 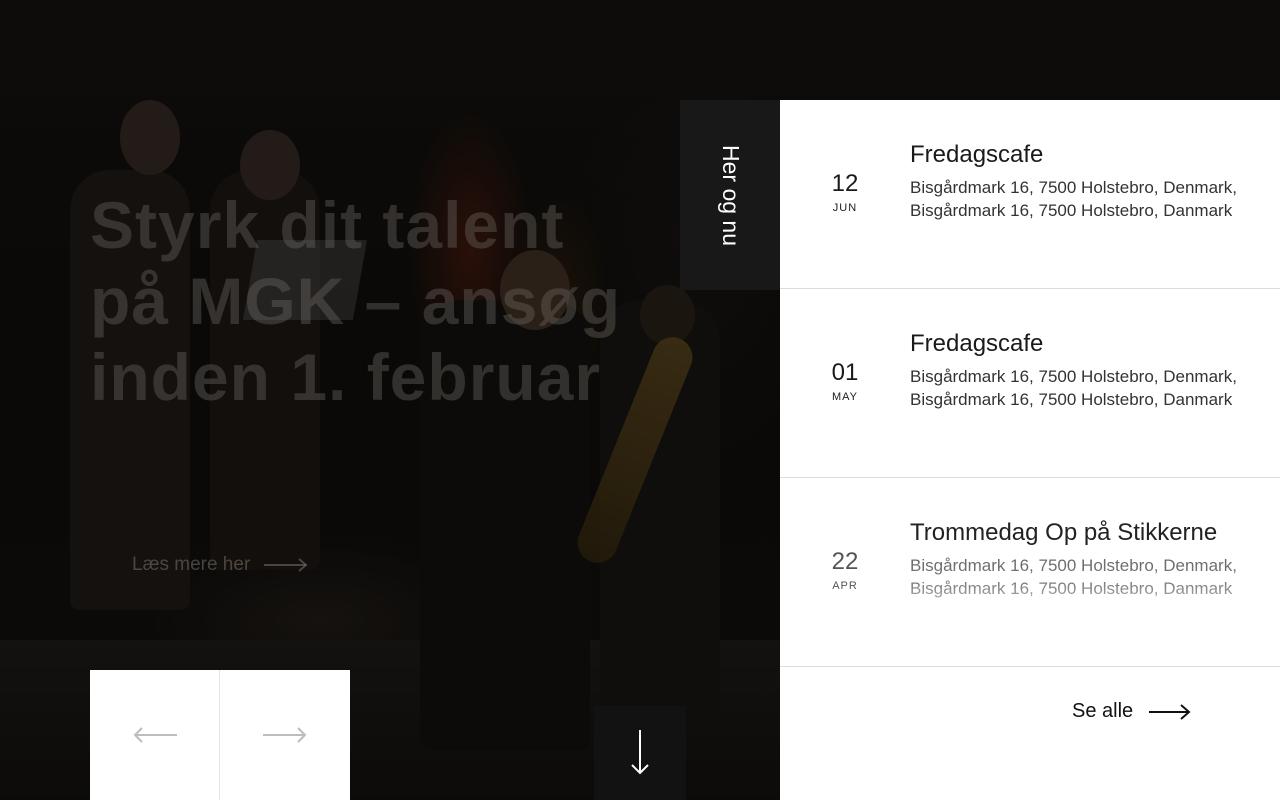 What do you see at coordinates (845, 561) in the screenshot?
I see `event-day: 22` at bounding box center [845, 561].